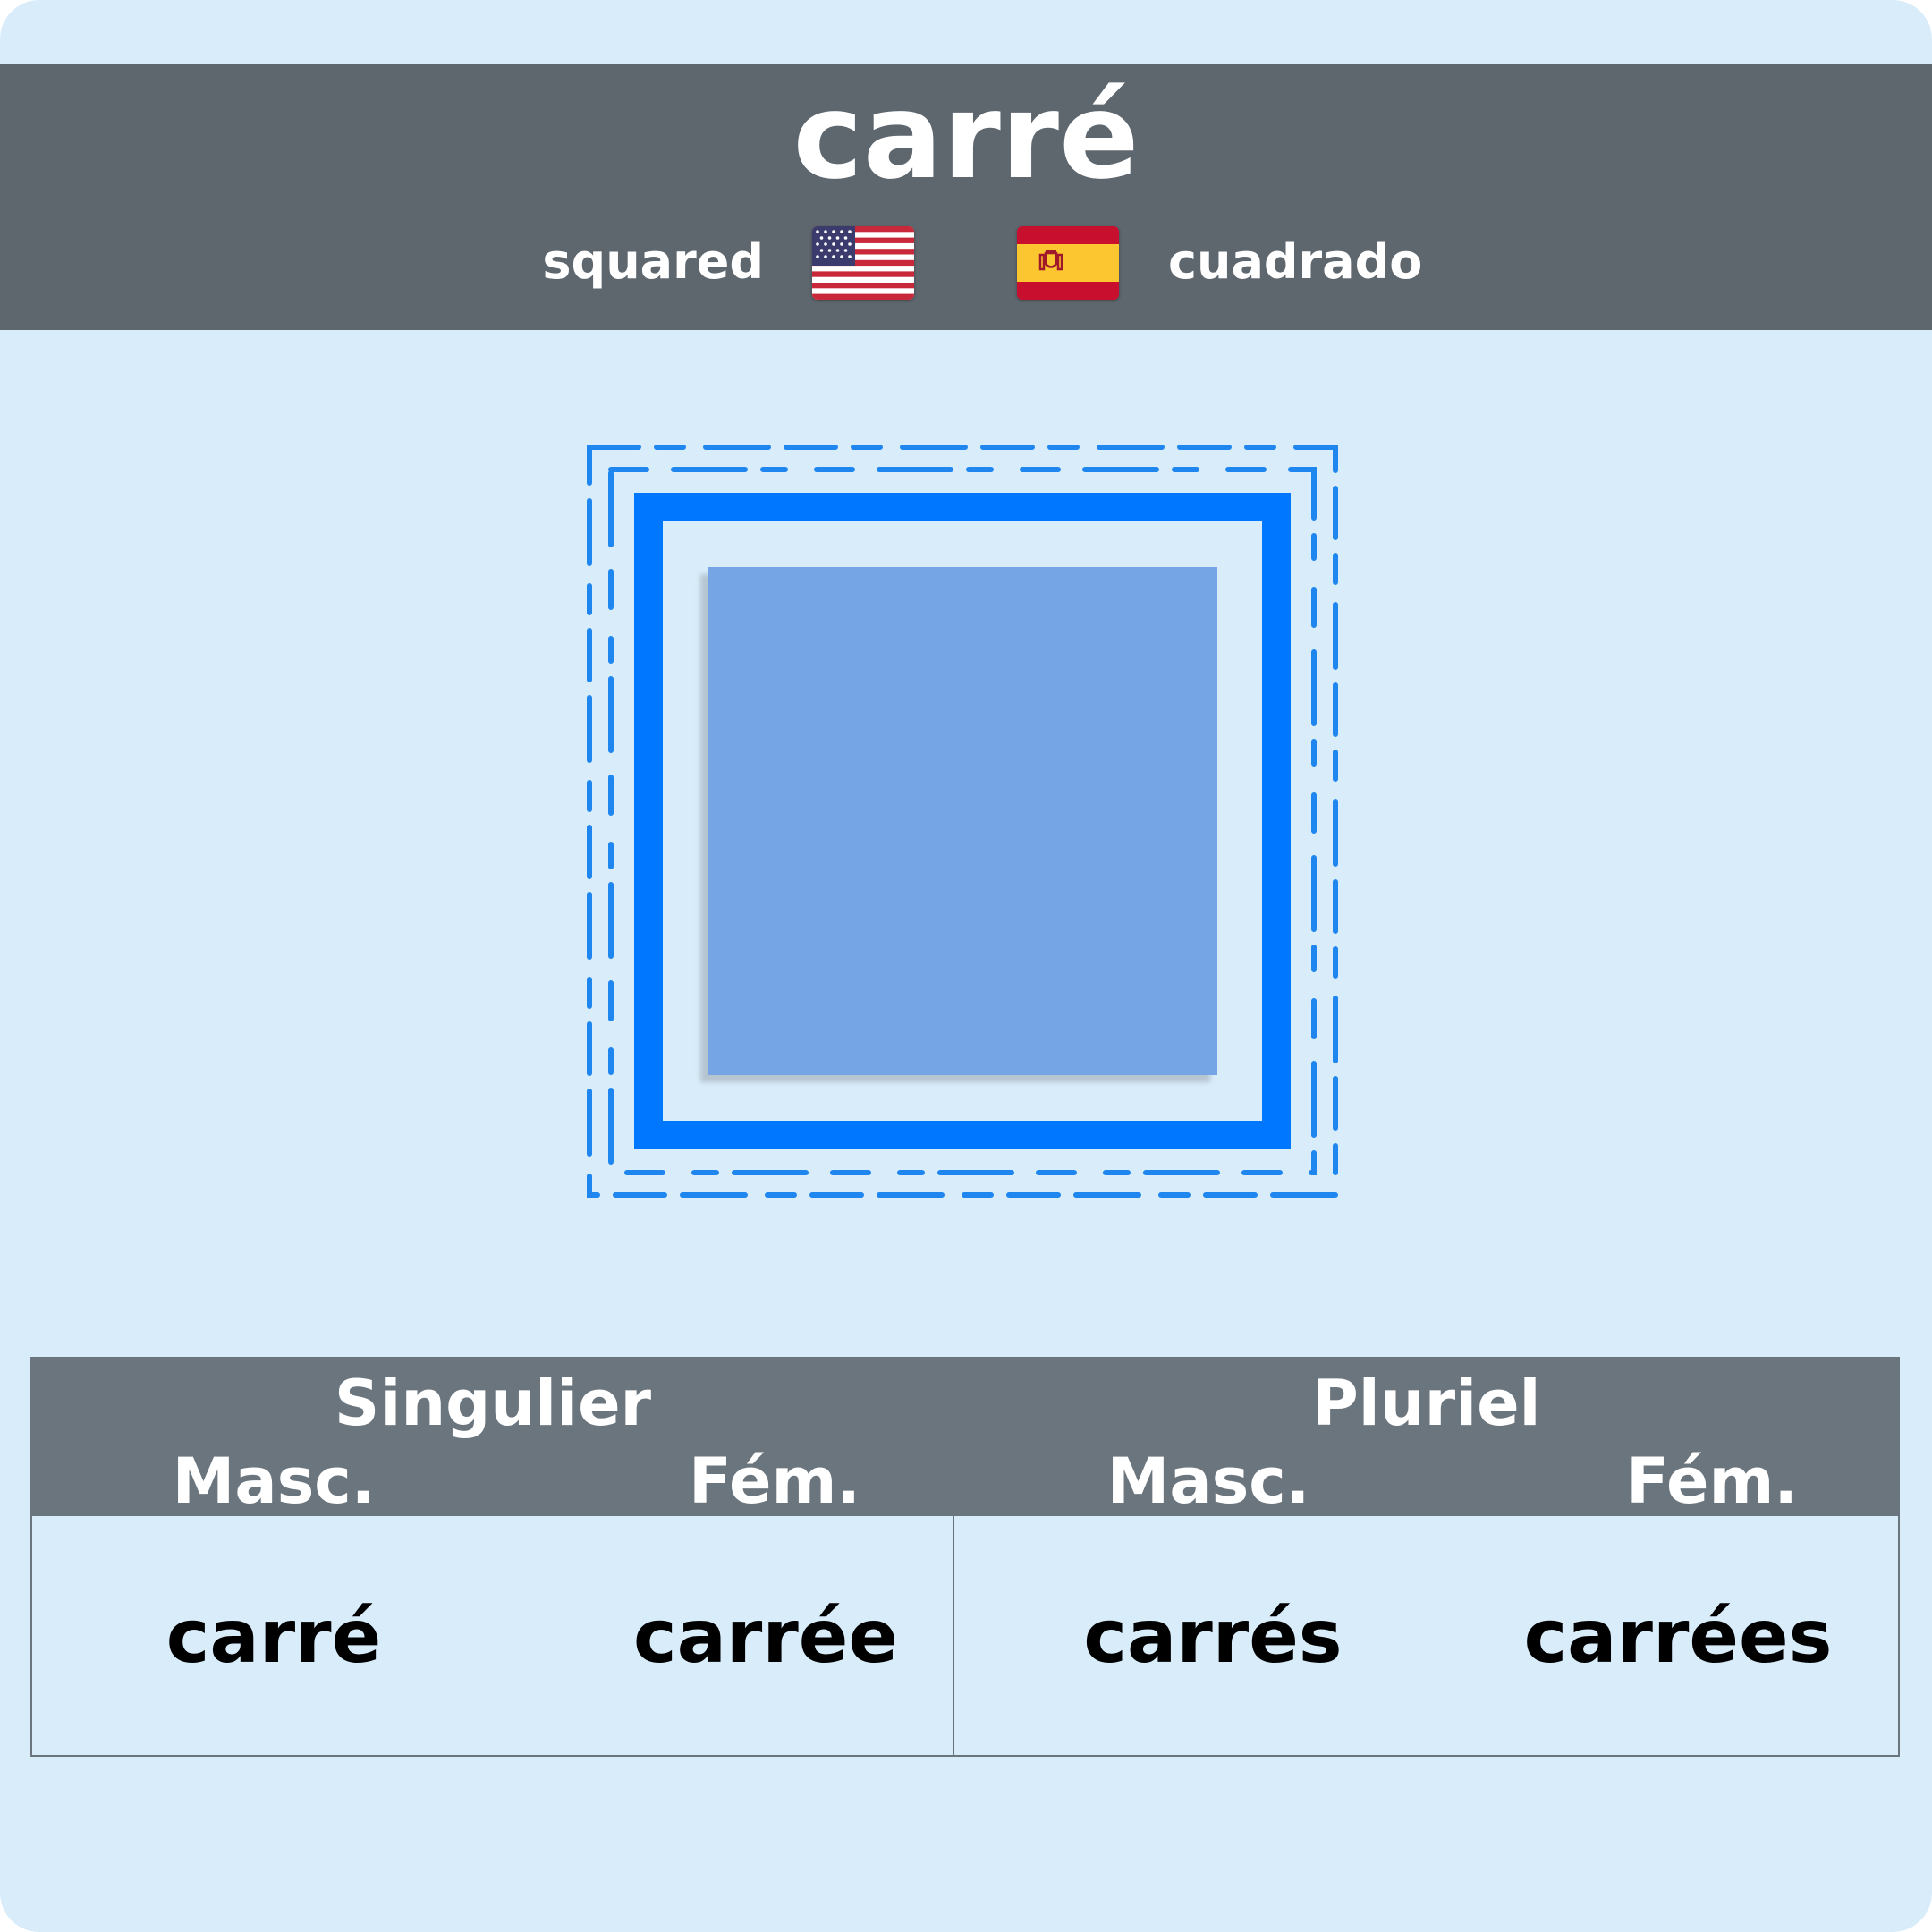 The image size is (1932, 1932). What do you see at coordinates (273, 1637) in the screenshot?
I see `cell-singular-masc: carré` at bounding box center [273, 1637].